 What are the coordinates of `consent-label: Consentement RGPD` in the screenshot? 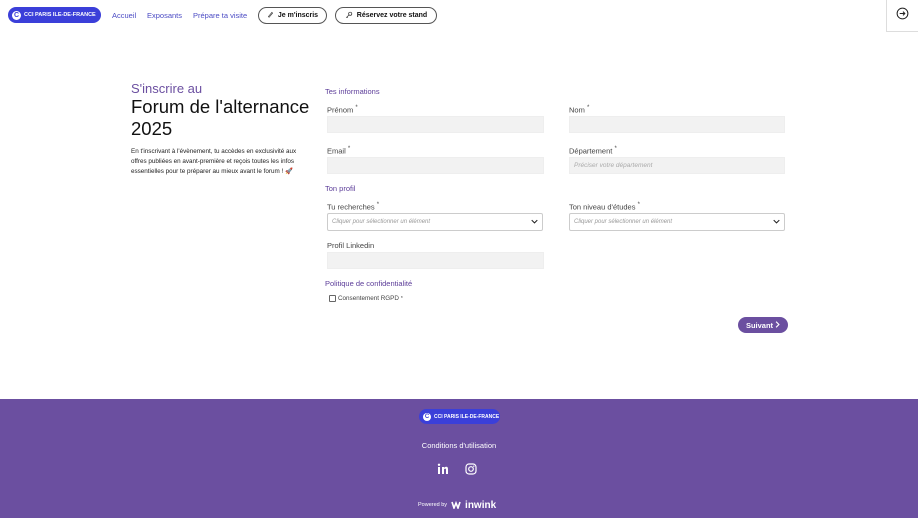 It's located at (368, 298).